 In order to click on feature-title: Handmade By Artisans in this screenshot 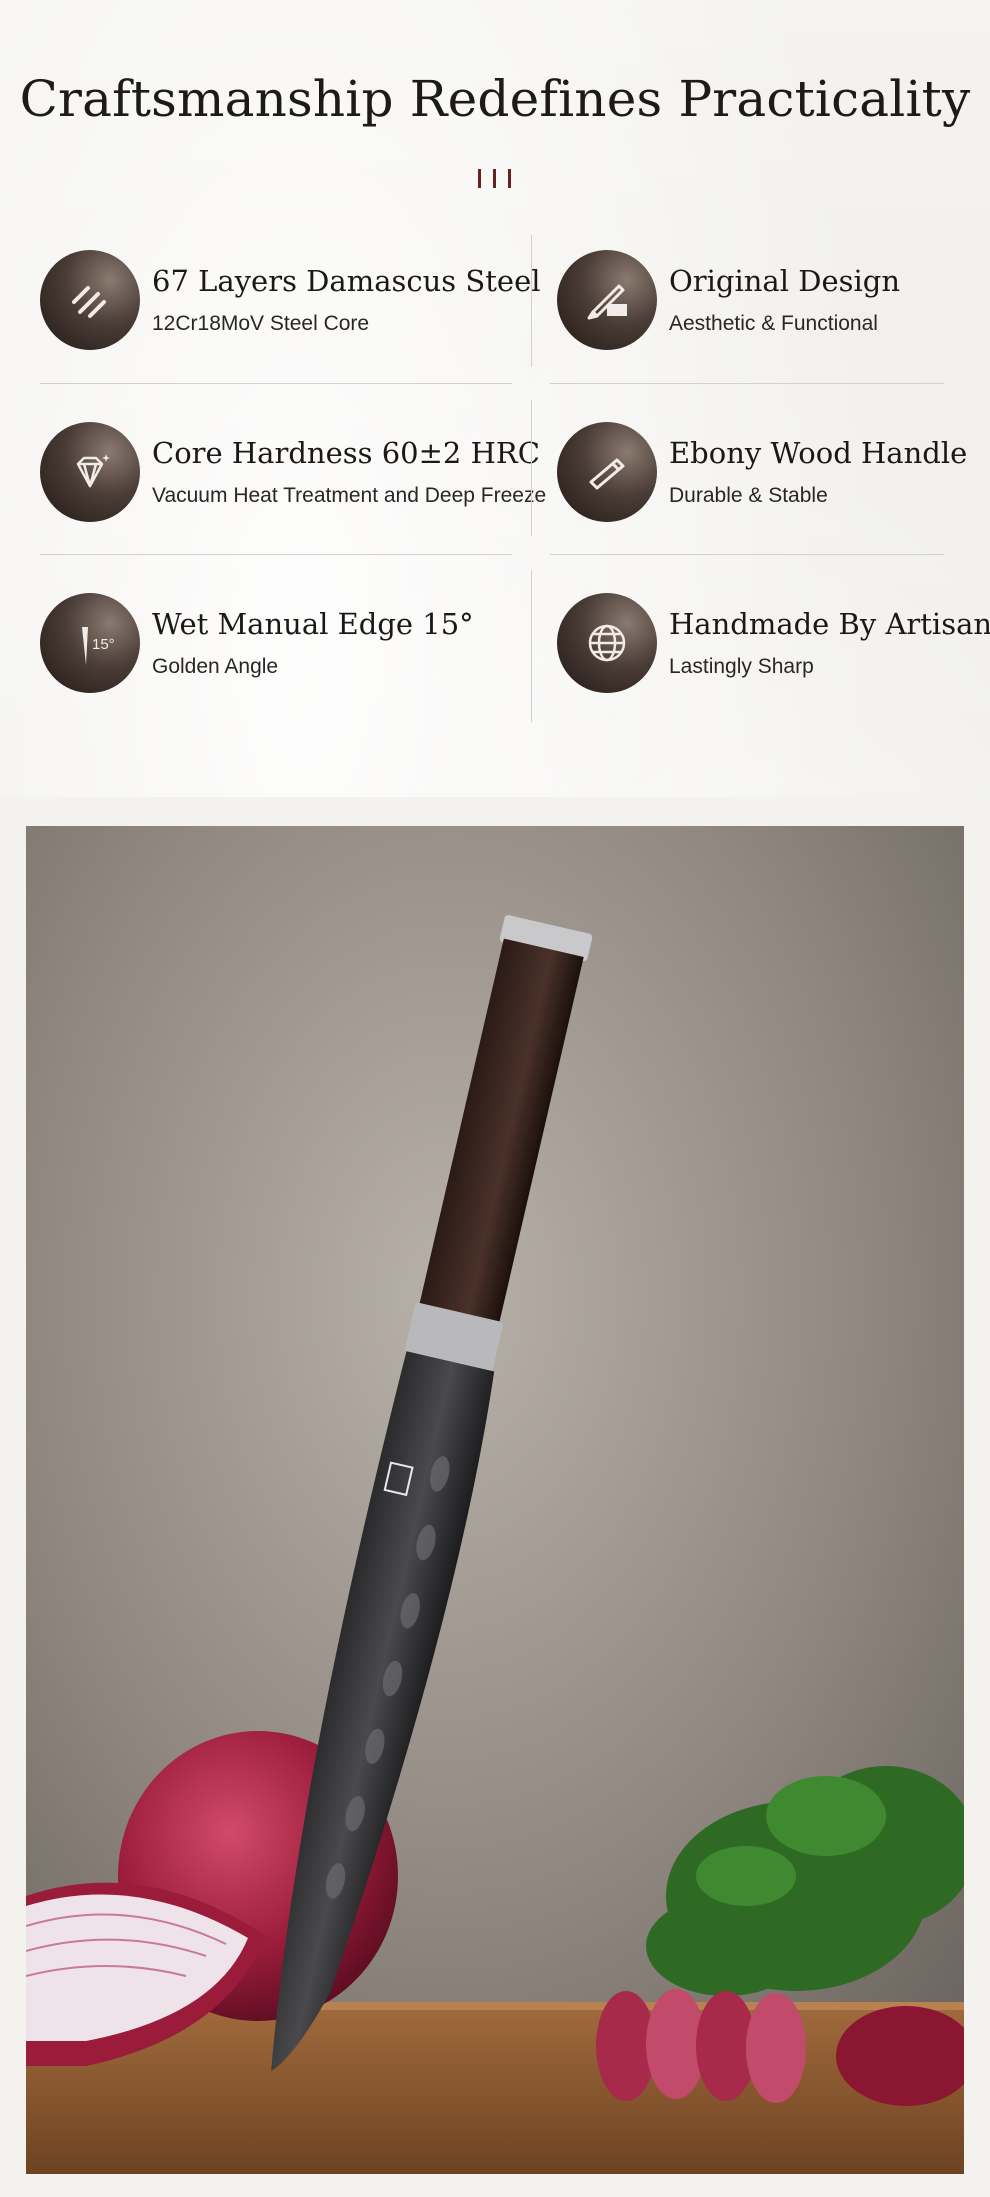, I will do `click(829, 624)`.